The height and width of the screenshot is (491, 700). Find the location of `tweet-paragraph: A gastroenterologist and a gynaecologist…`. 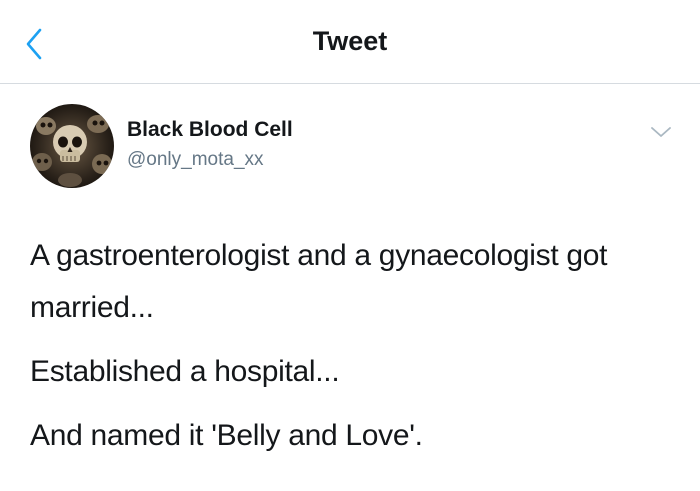

tweet-paragraph: A gastroenterologist and a gynaecologist… is located at coordinates (319, 281).